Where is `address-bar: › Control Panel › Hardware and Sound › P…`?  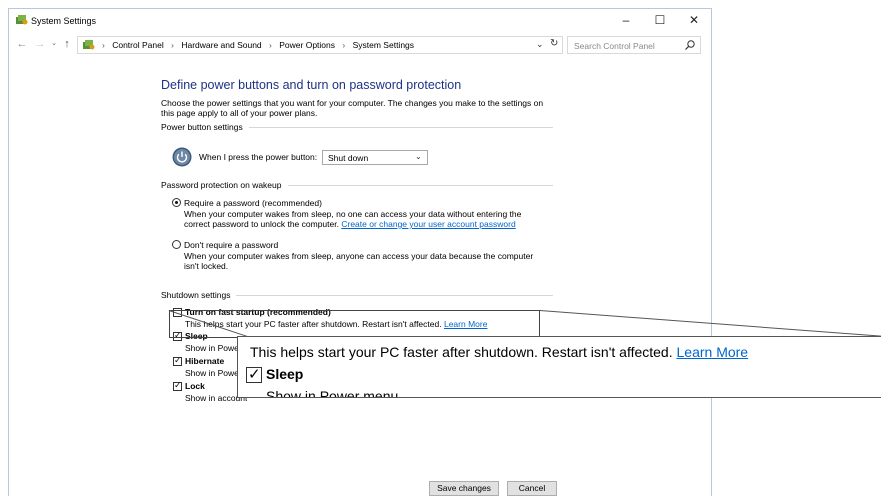 address-bar: › Control Panel › Hardware and Sound › P… is located at coordinates (320, 45).